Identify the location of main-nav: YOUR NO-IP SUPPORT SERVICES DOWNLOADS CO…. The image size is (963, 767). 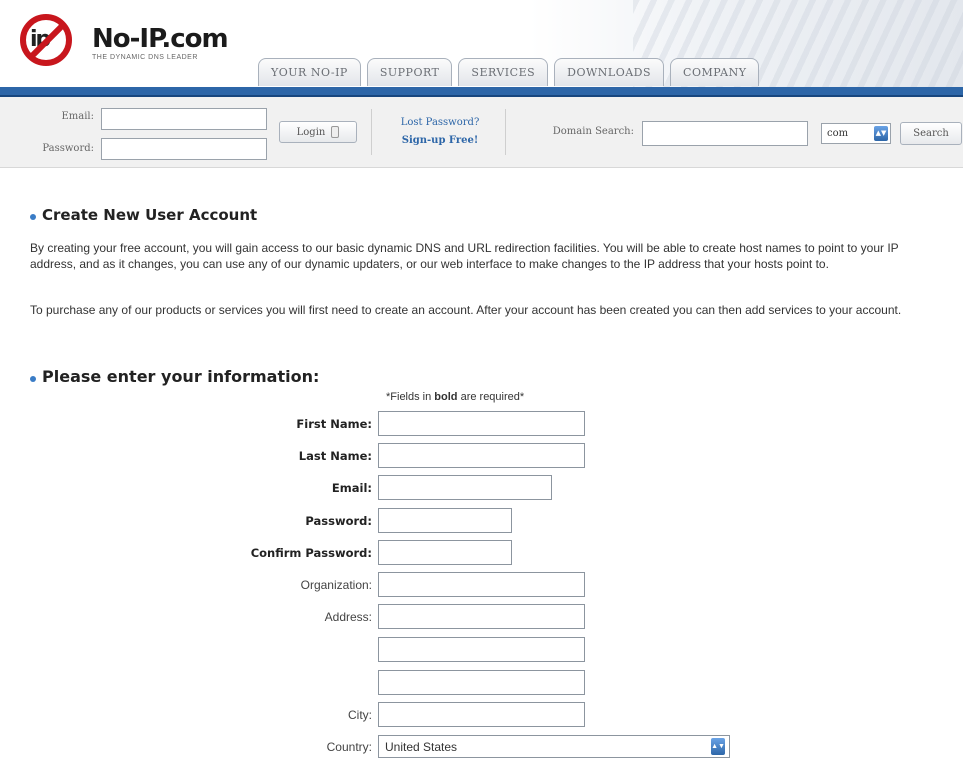
(509, 73).